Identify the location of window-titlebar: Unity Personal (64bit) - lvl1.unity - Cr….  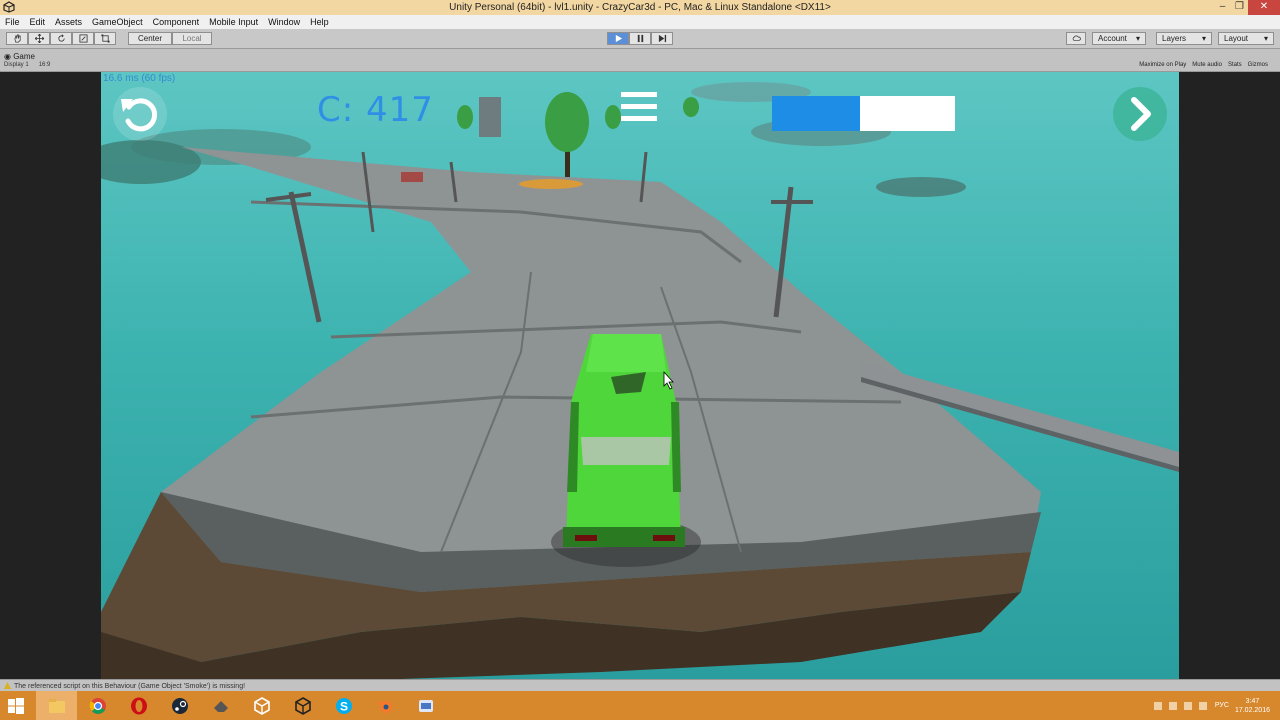
(640, 7).